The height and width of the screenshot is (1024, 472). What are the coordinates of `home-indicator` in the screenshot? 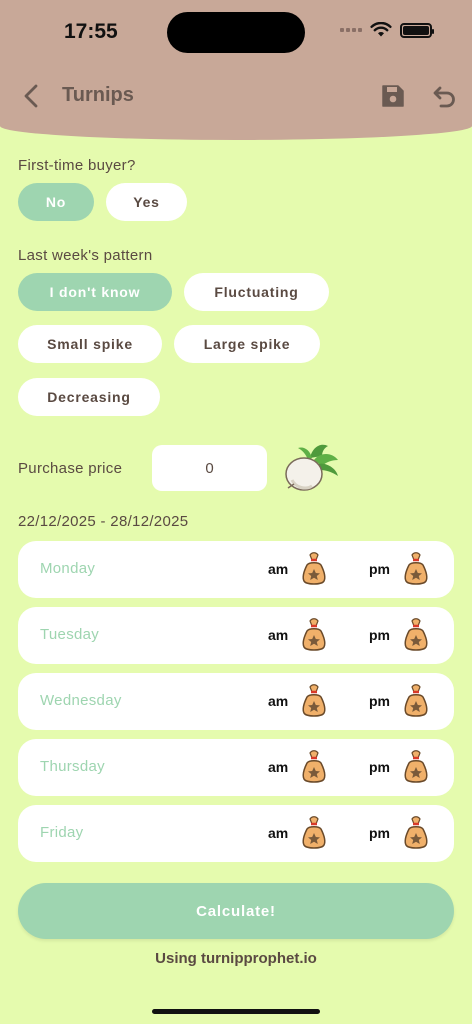 It's located at (236, 1011).